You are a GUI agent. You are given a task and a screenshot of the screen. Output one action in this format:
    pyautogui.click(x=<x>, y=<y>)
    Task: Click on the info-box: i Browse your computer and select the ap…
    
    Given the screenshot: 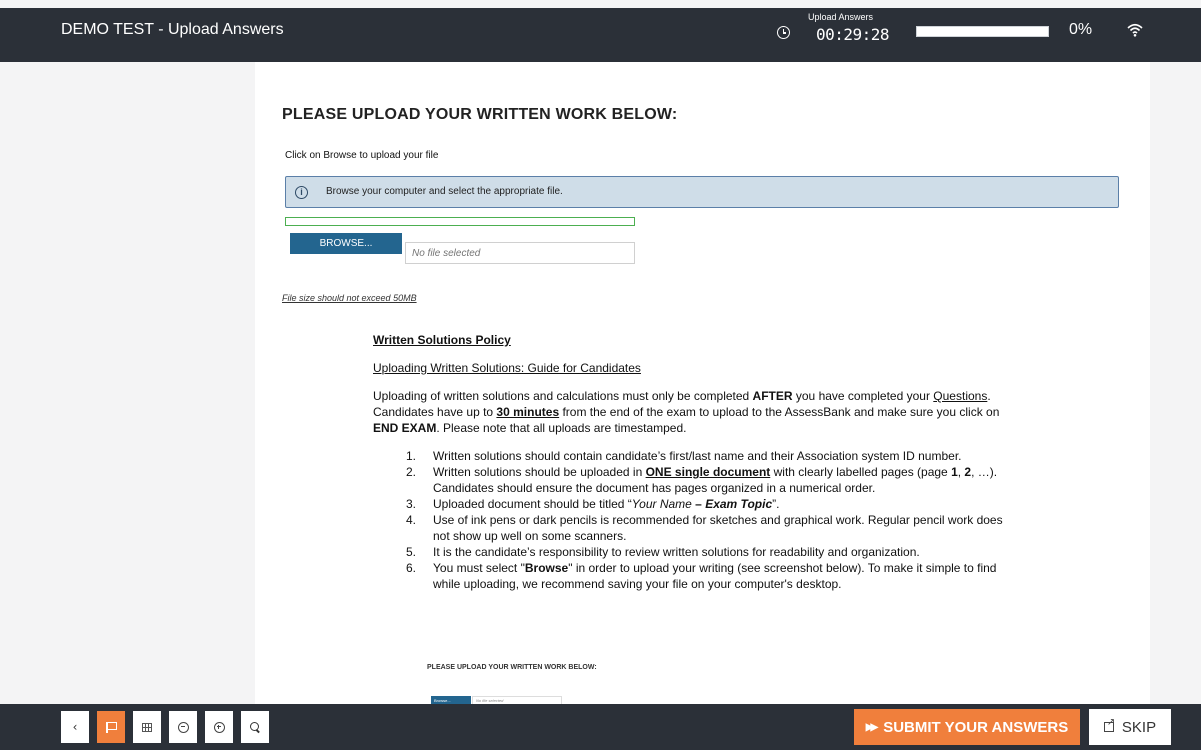 What is the action you would take?
    pyautogui.click(x=702, y=192)
    